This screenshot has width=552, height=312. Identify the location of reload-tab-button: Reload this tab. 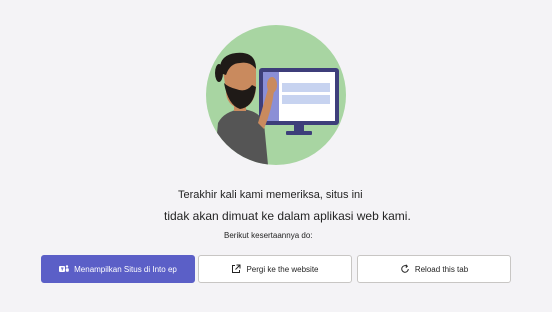
(434, 269).